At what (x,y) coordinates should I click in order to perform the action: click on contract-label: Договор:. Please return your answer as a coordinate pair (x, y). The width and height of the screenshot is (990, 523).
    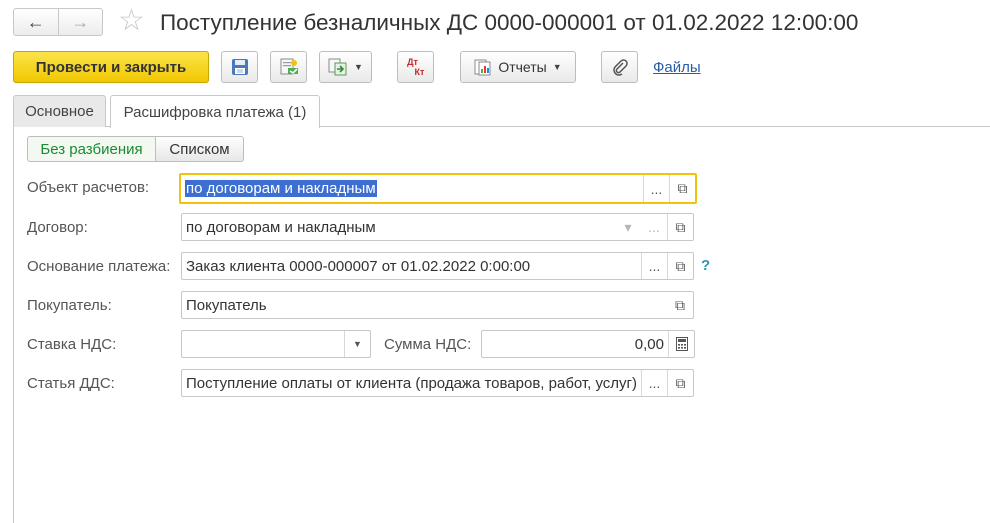
    Looking at the image, I should click on (57, 227).